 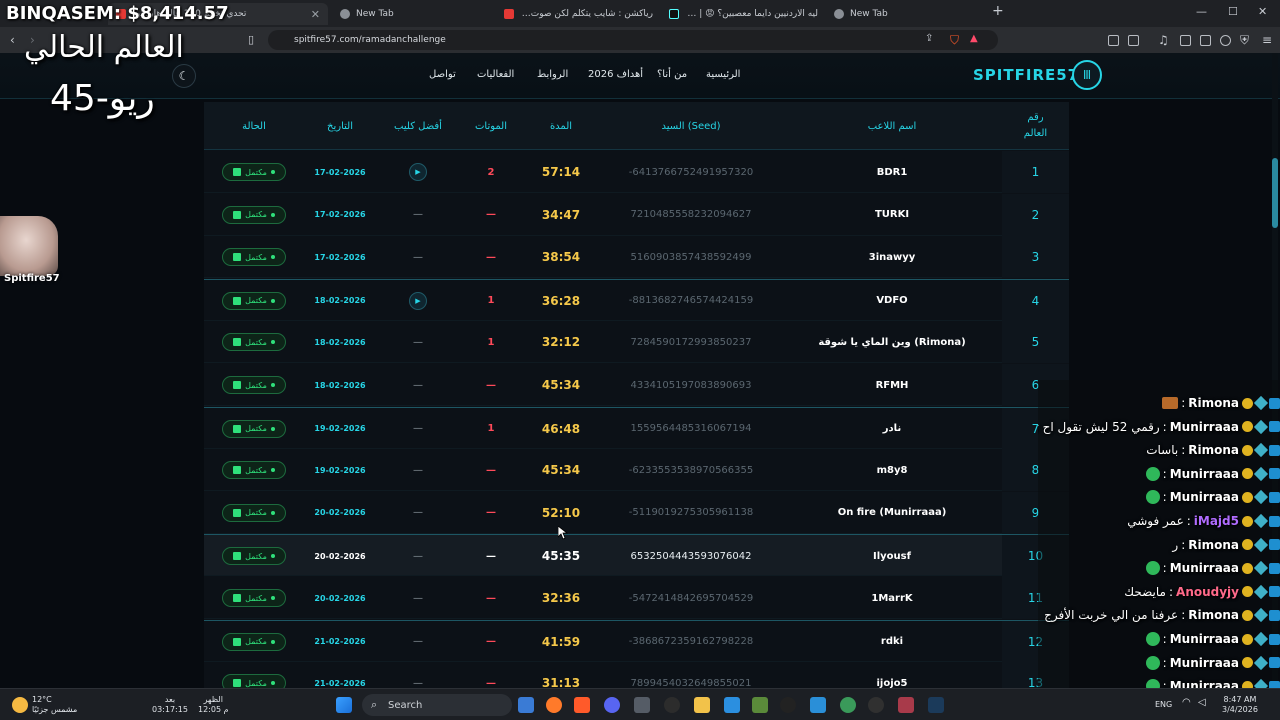 I want to click on url-field: spitfire57.com/ramadanchallenge, so click(x=633, y=40).